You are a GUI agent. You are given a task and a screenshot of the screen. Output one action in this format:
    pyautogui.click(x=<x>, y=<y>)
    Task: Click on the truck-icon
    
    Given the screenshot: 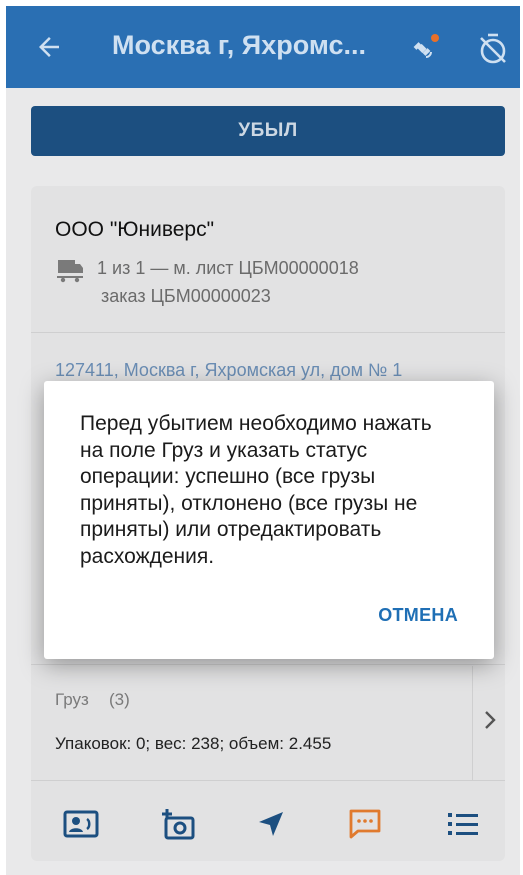 What is the action you would take?
    pyautogui.click(x=70, y=271)
    